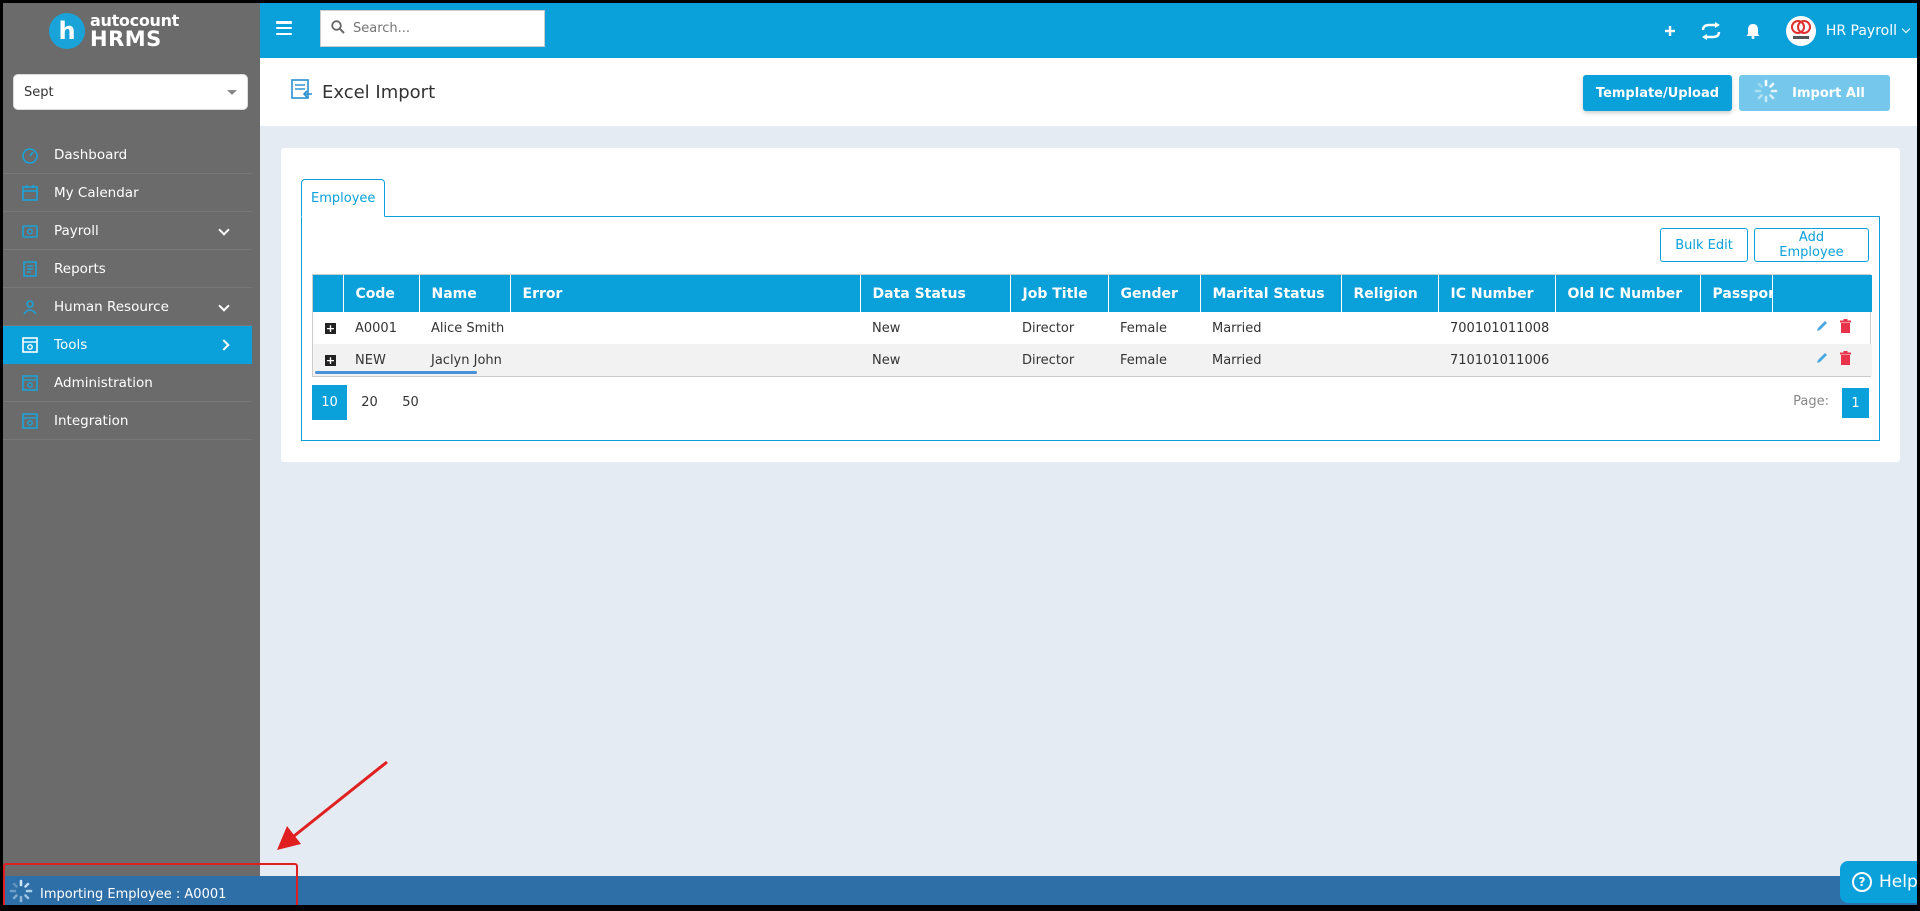 The width and height of the screenshot is (1920, 911). Describe the element at coordinates (1828, 93) in the screenshot. I see `import-all-label: Import All` at that location.